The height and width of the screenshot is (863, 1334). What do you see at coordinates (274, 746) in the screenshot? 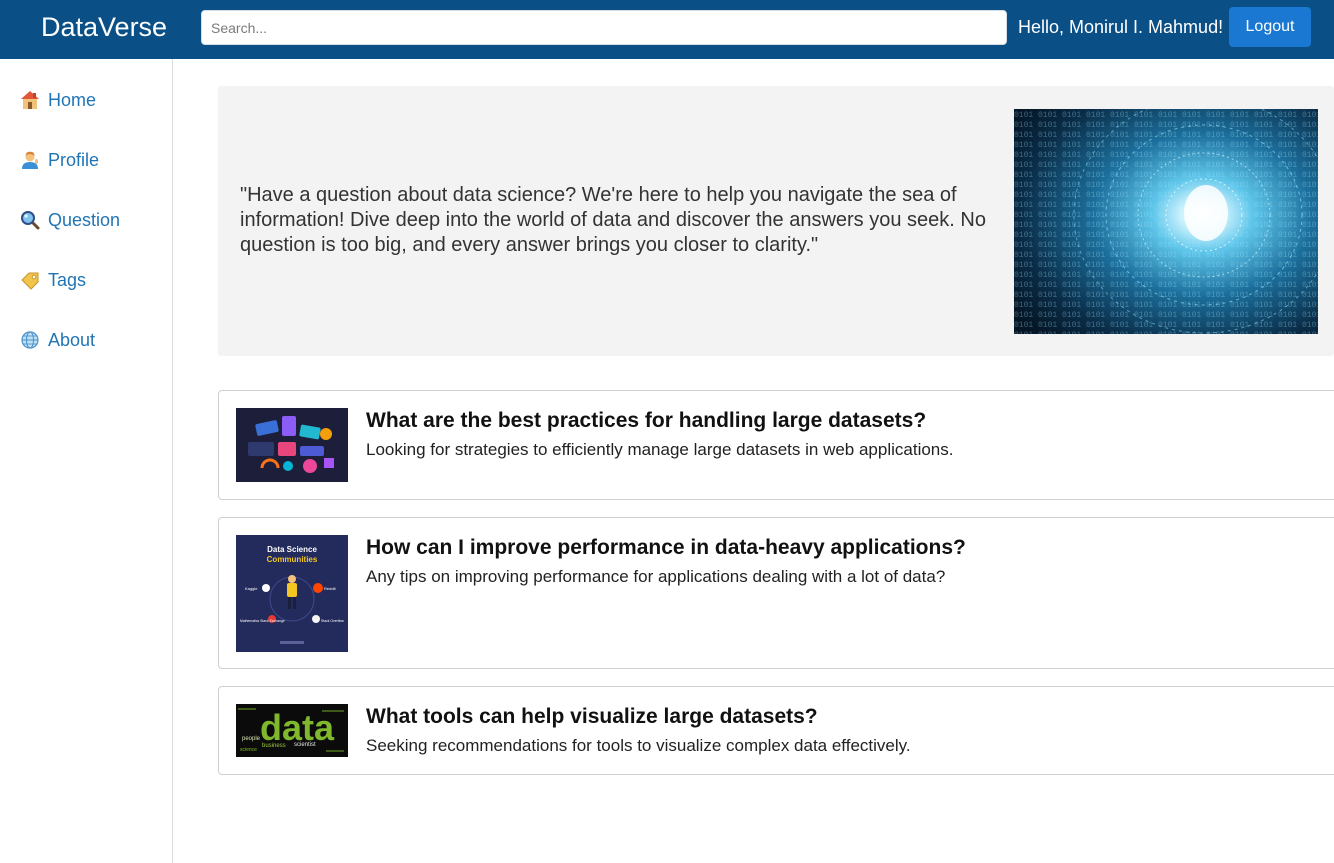
I see `word-cloud-word: business` at bounding box center [274, 746].